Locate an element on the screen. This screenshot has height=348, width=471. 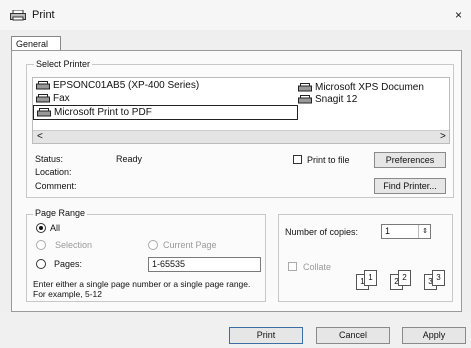
comment-label: Comment: is located at coordinates (56, 186).